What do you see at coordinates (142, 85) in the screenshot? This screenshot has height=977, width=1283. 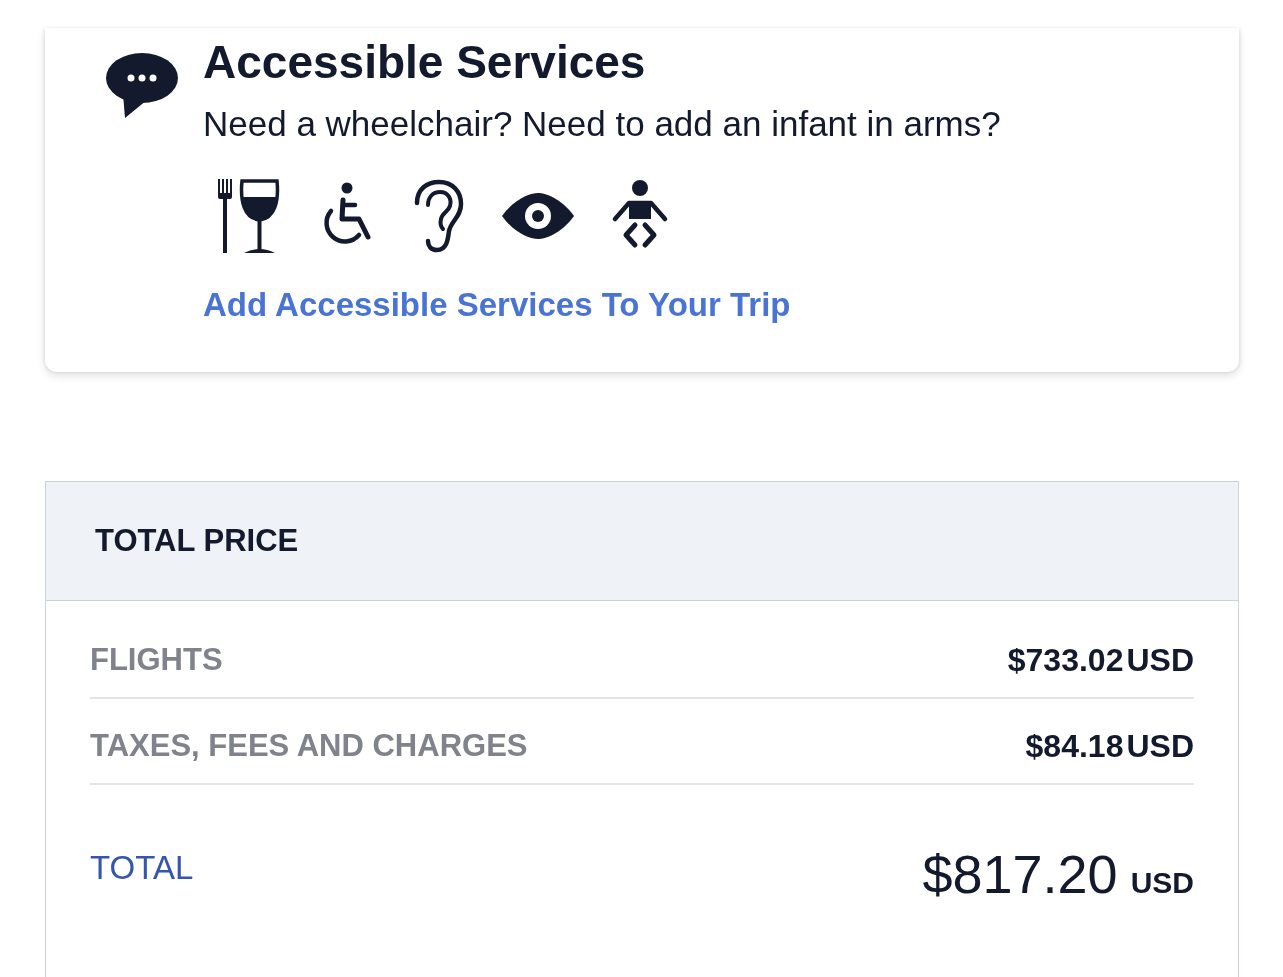 I see `chat-bubble-icon` at bounding box center [142, 85].